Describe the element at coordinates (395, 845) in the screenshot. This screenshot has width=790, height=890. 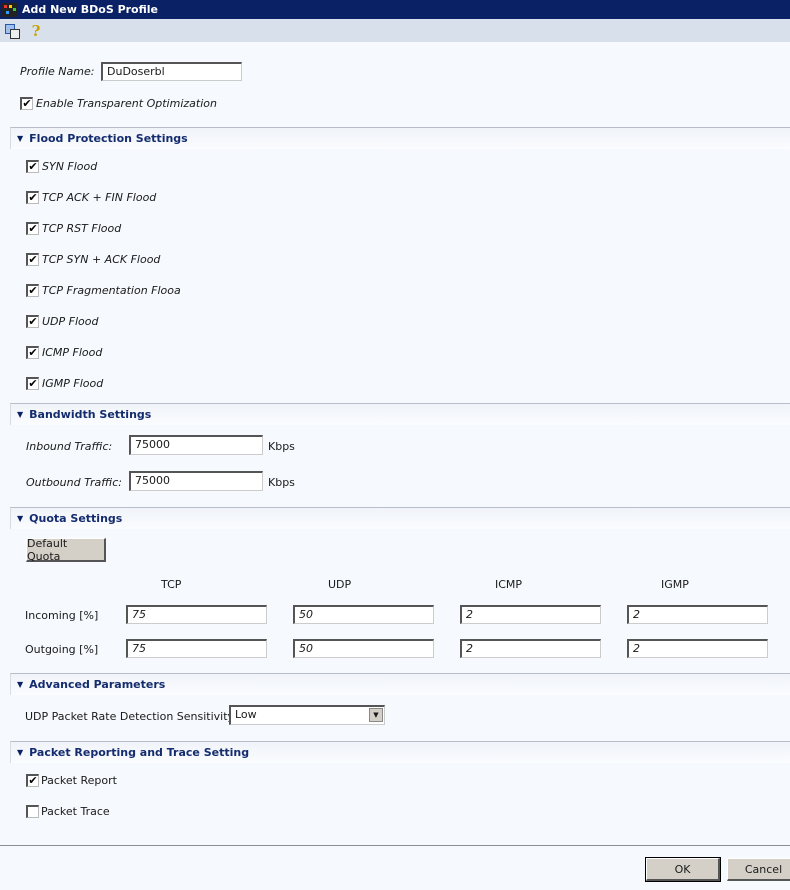
I see `footer-divider` at that location.